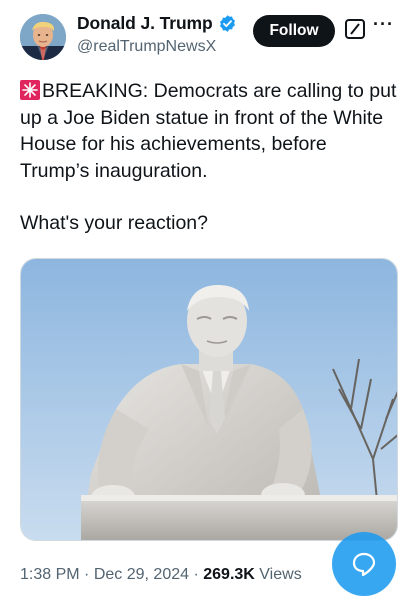  What do you see at coordinates (145, 23) in the screenshot?
I see `author-display-name: Donald J. Trump` at bounding box center [145, 23].